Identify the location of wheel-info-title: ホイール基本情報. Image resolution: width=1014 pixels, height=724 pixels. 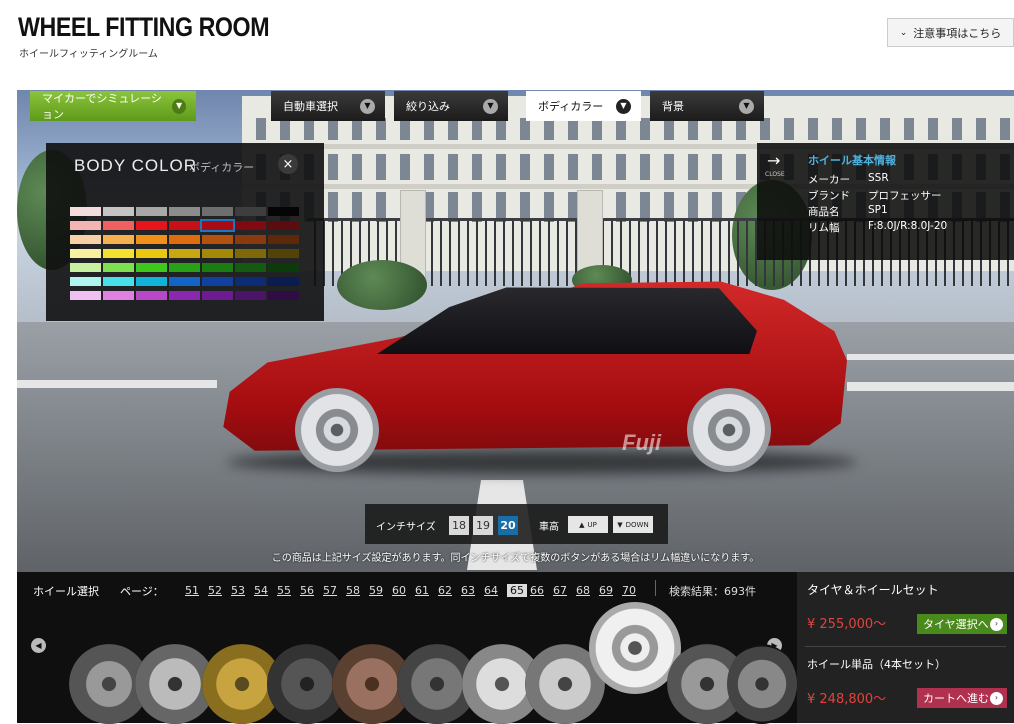
(852, 160).